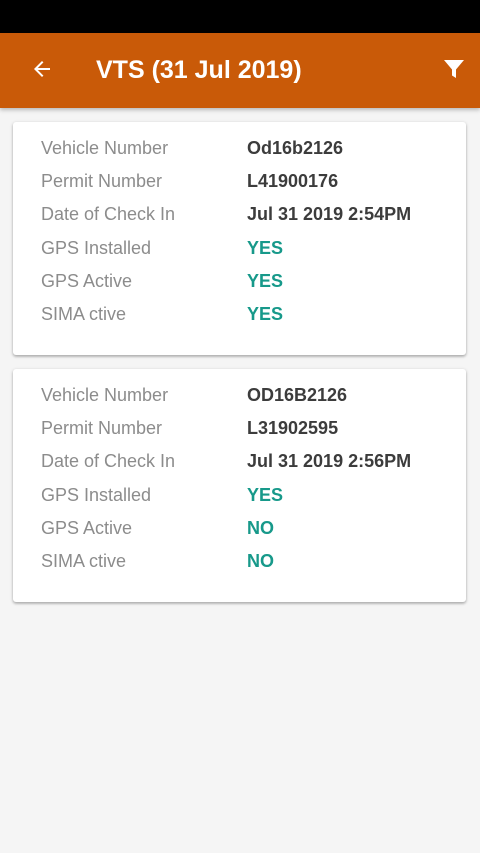 This screenshot has width=480, height=853. I want to click on gps-active-row: GPS Active NO, so click(246, 528).